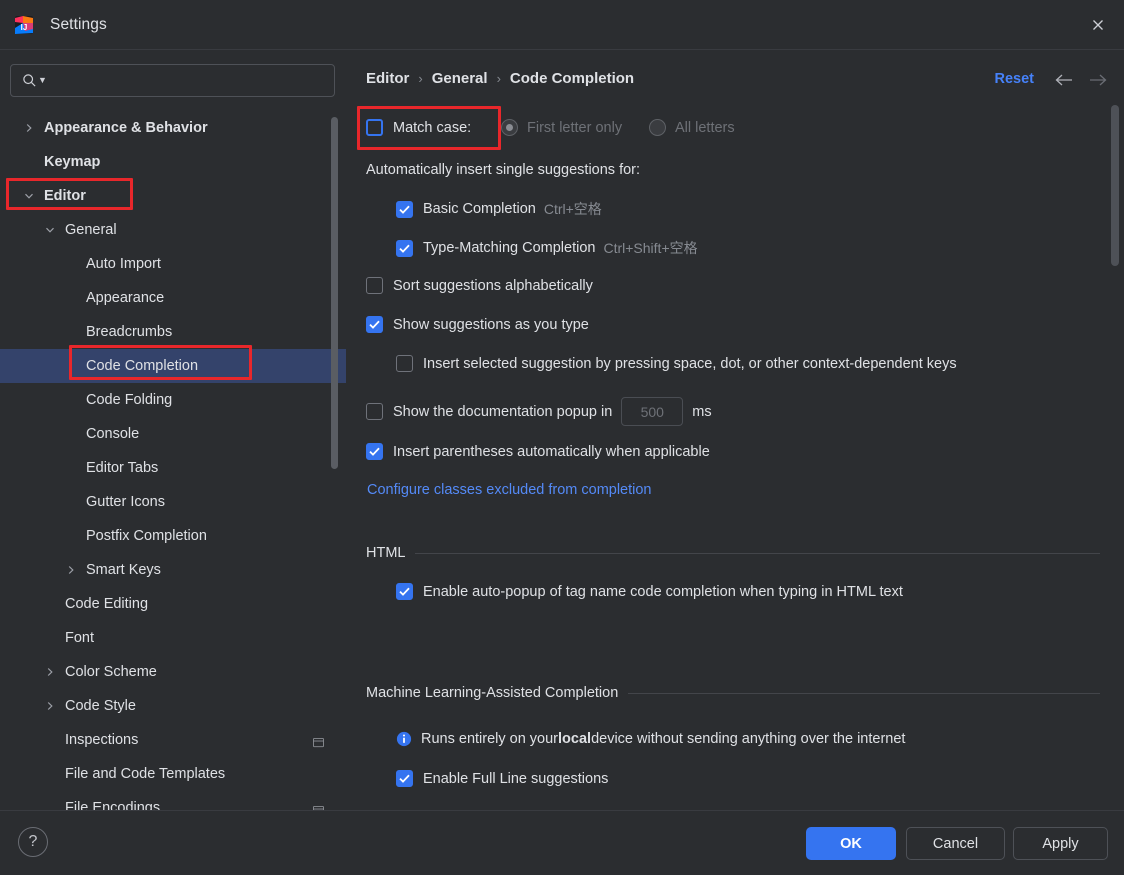  I want to click on sidebar-item-editor-tabs: Editor Tabs, so click(173, 468).